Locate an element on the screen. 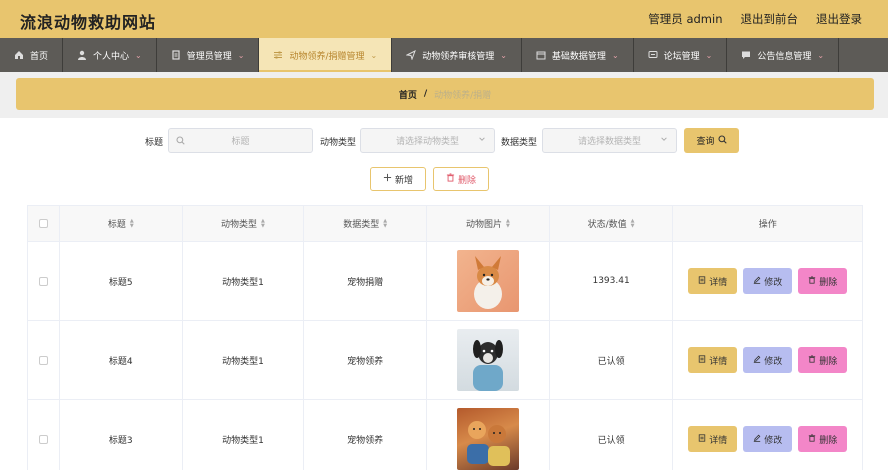  nav-label-adoption-review: 动物领养审核管理 is located at coordinates (458, 56).